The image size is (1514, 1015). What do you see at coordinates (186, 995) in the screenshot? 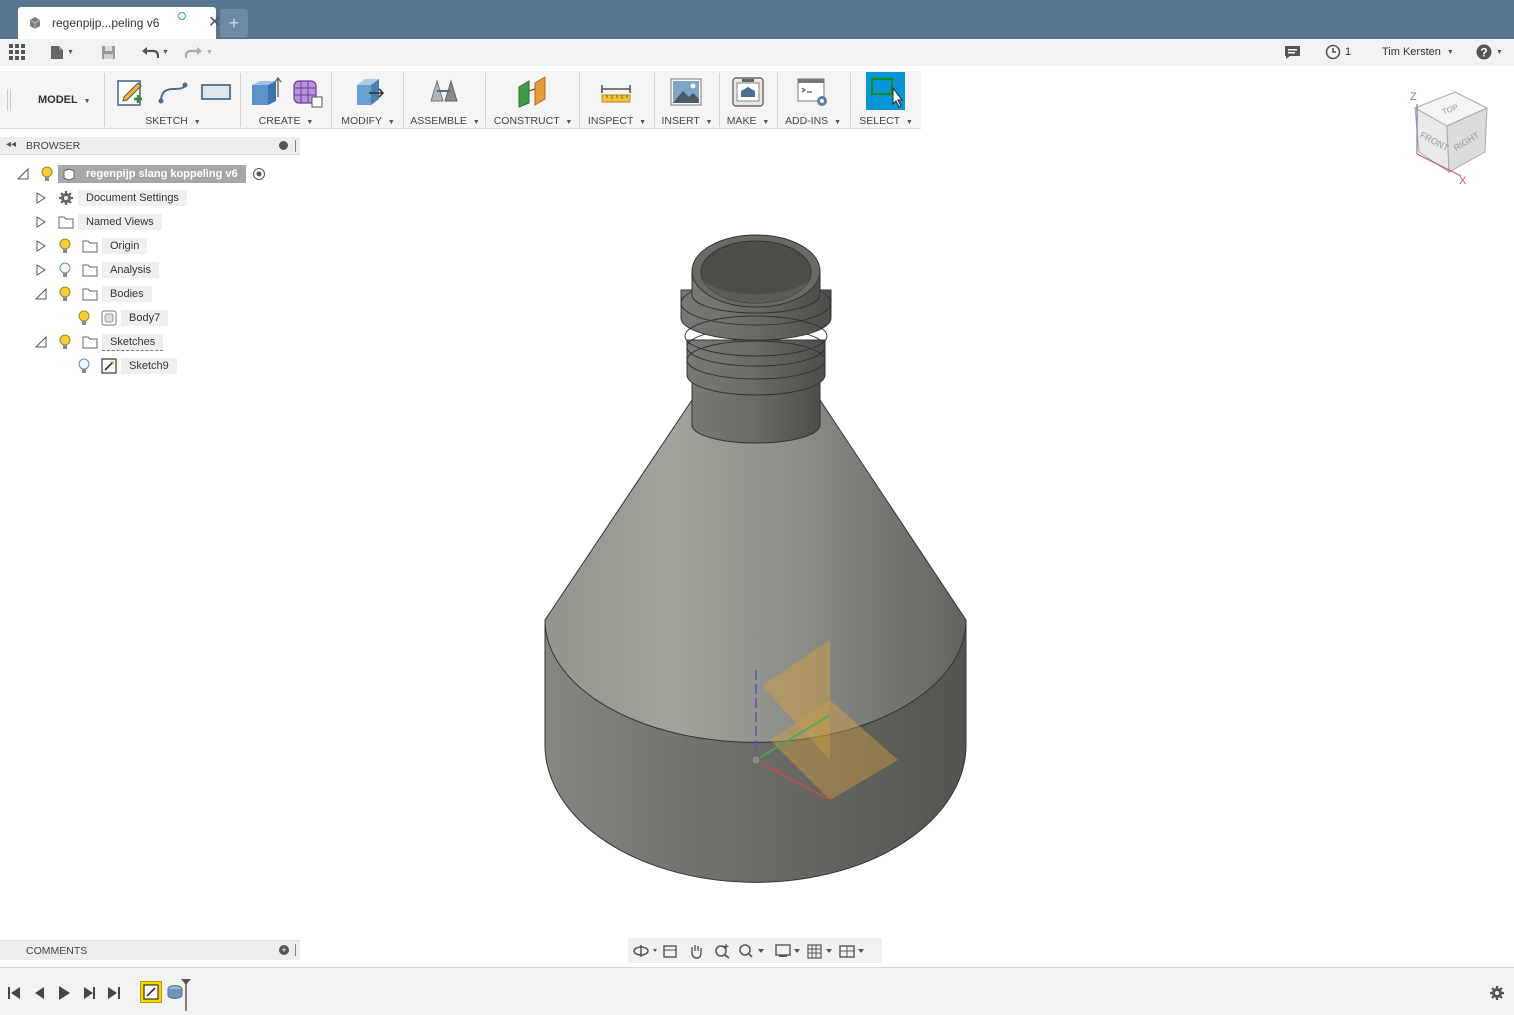
I see `timeline-marker` at bounding box center [186, 995].